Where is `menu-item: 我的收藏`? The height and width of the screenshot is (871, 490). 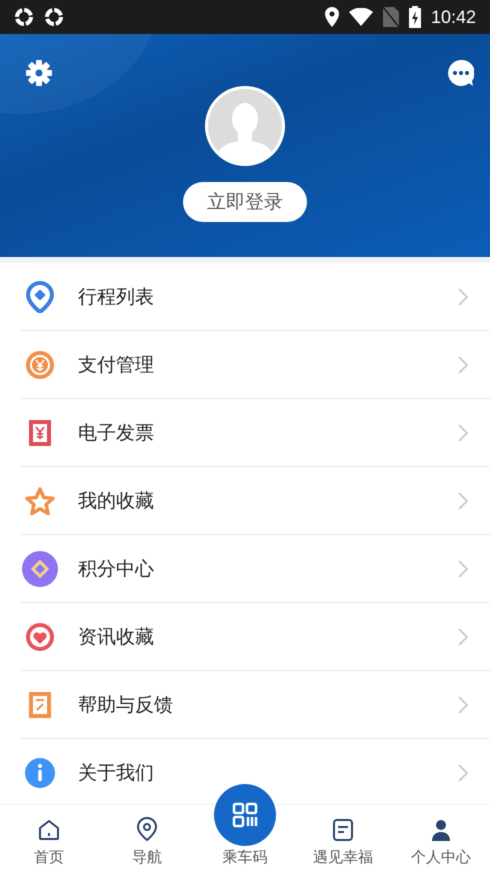 menu-item: 我的收藏 is located at coordinates (245, 501).